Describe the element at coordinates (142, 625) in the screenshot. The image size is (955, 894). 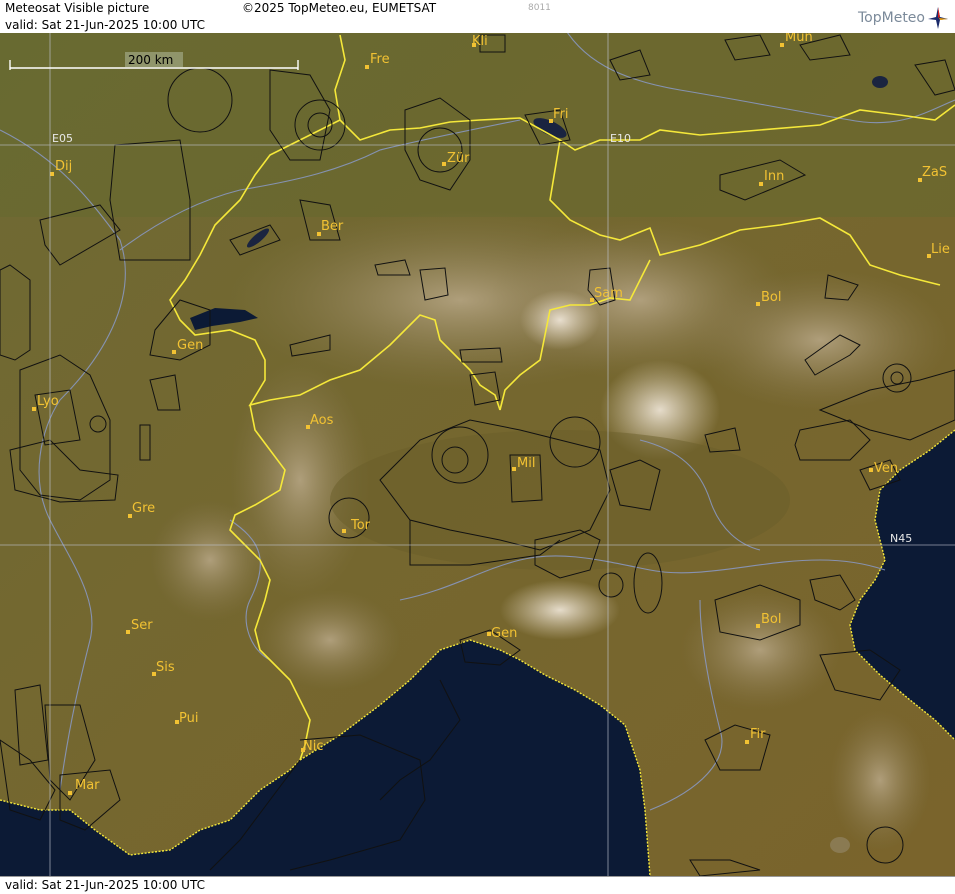
I see `label-ser: Ser` at that location.